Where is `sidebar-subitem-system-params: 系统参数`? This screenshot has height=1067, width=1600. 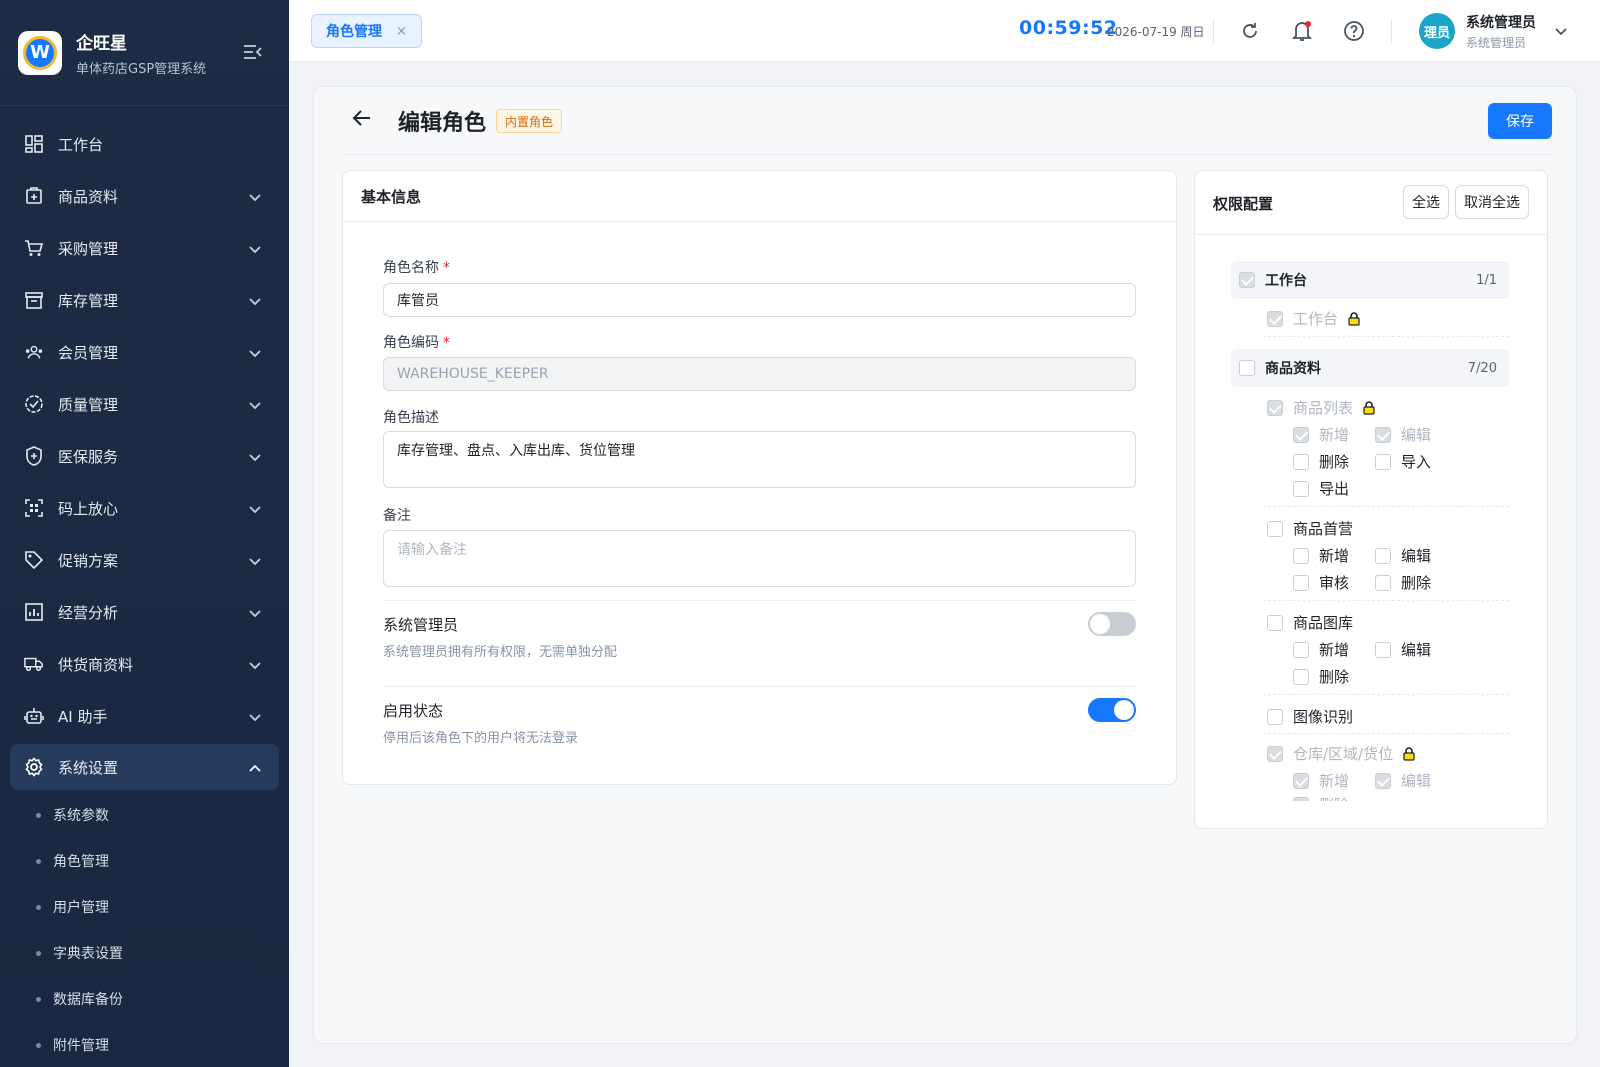 sidebar-subitem-system-params: 系统参数 is located at coordinates (144, 815).